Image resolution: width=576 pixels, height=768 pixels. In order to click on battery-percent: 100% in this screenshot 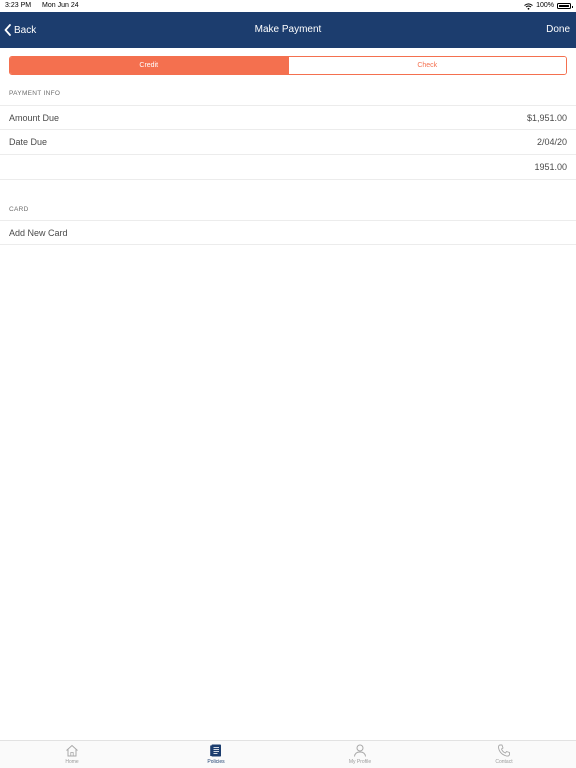, I will do `click(545, 5)`.